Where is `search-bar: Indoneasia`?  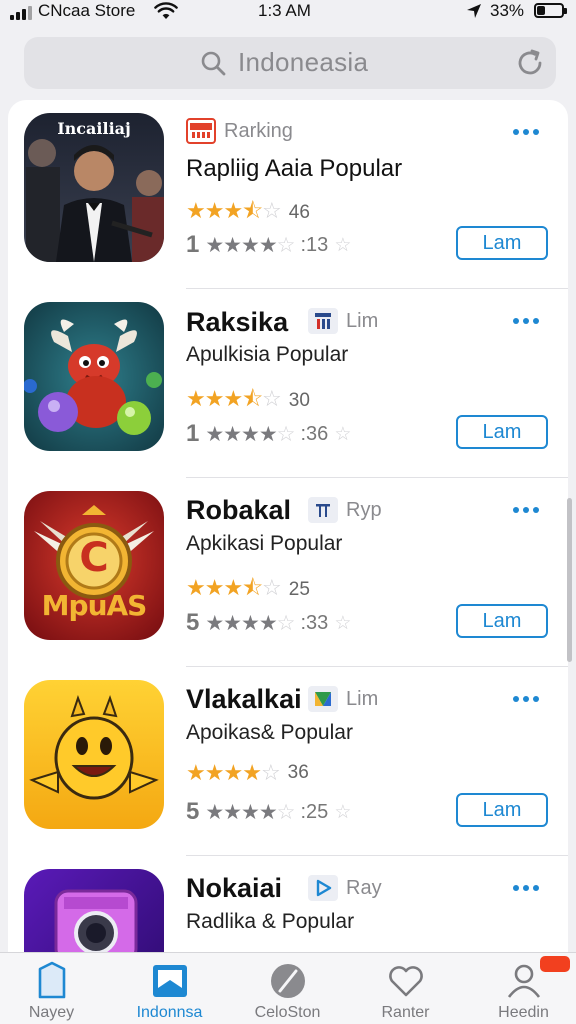 search-bar: Indoneasia is located at coordinates (290, 63).